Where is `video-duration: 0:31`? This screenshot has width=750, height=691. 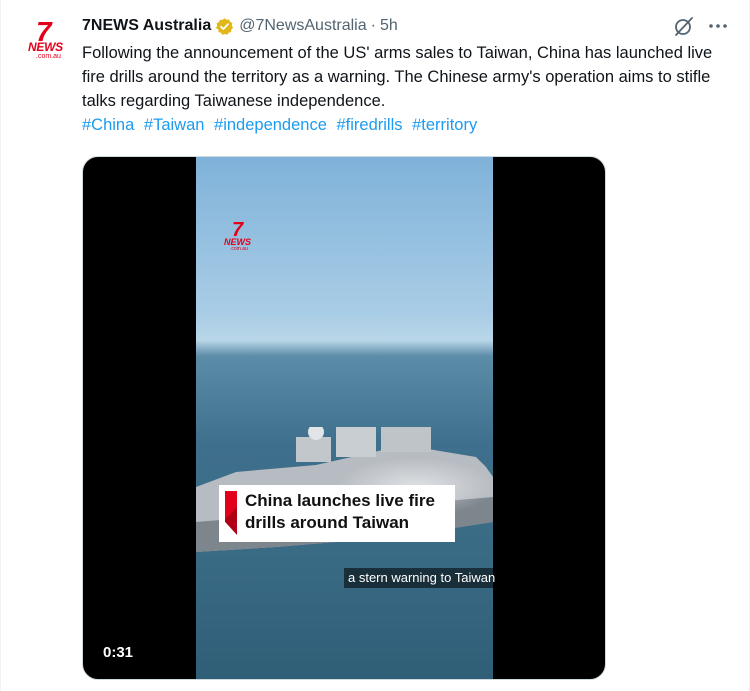
video-duration: 0:31 is located at coordinates (118, 652).